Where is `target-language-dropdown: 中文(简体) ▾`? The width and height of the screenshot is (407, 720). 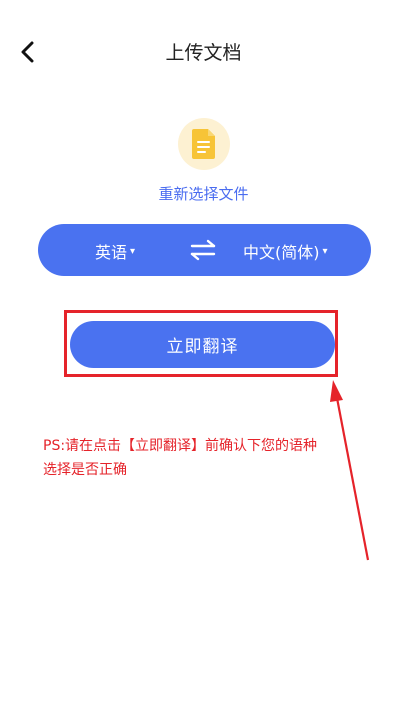
target-language-dropdown: 中文(简体) ▾ is located at coordinates (285, 251).